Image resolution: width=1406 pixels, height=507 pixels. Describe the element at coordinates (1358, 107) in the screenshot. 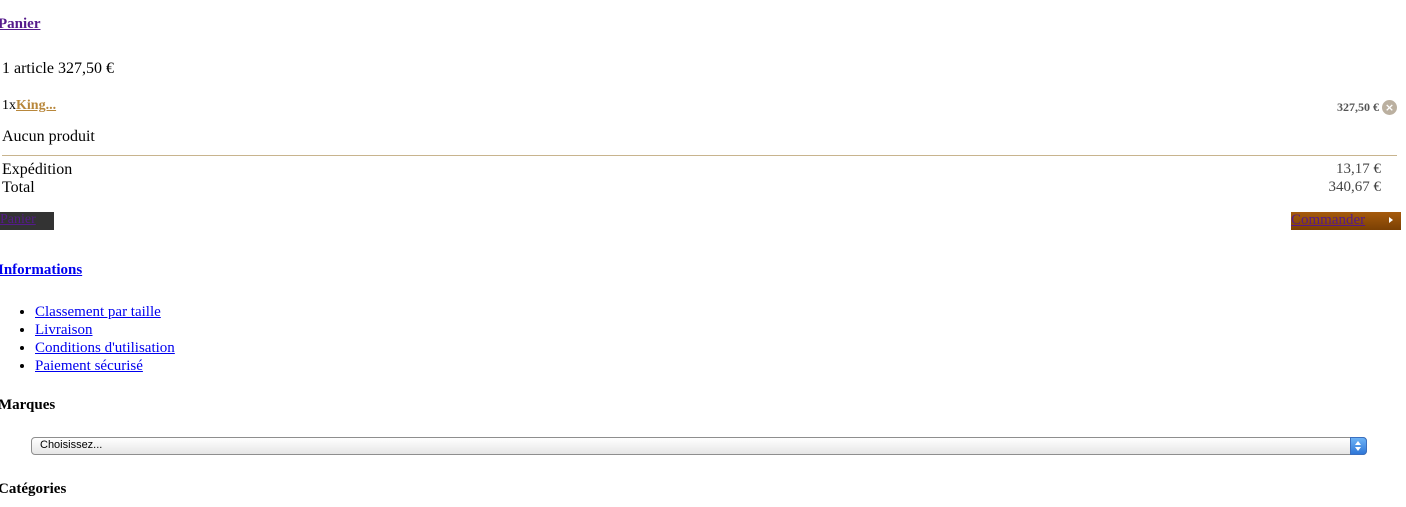

I see `cart-item-price: 327,50 €` at that location.